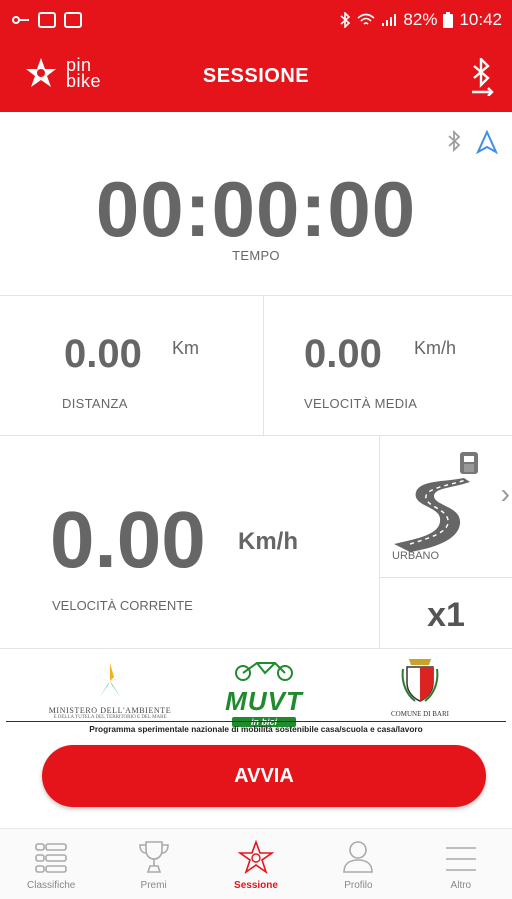 The width and height of the screenshot is (512, 899). I want to click on status-right-icons: 82% 10:42, so click(420, 20).